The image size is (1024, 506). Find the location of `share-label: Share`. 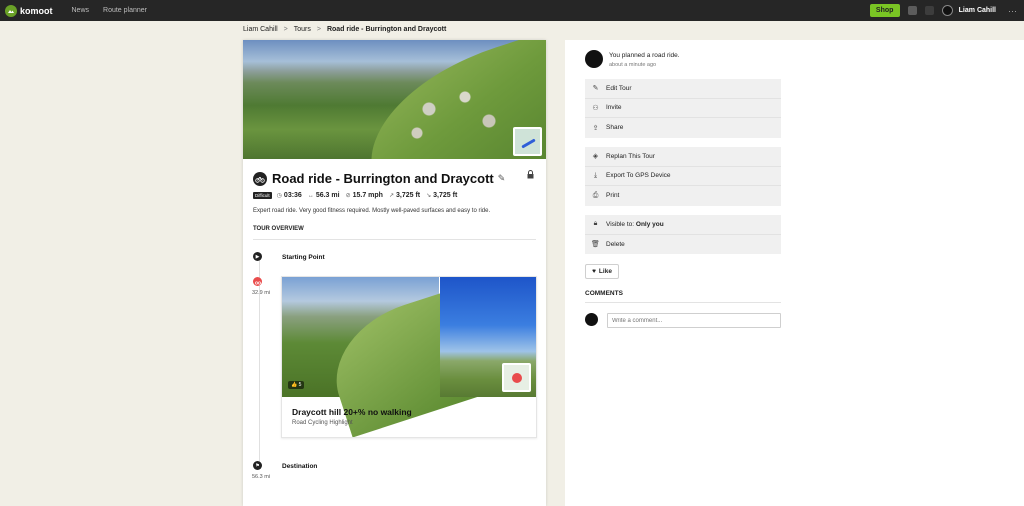

share-label: Share is located at coordinates (615, 128).